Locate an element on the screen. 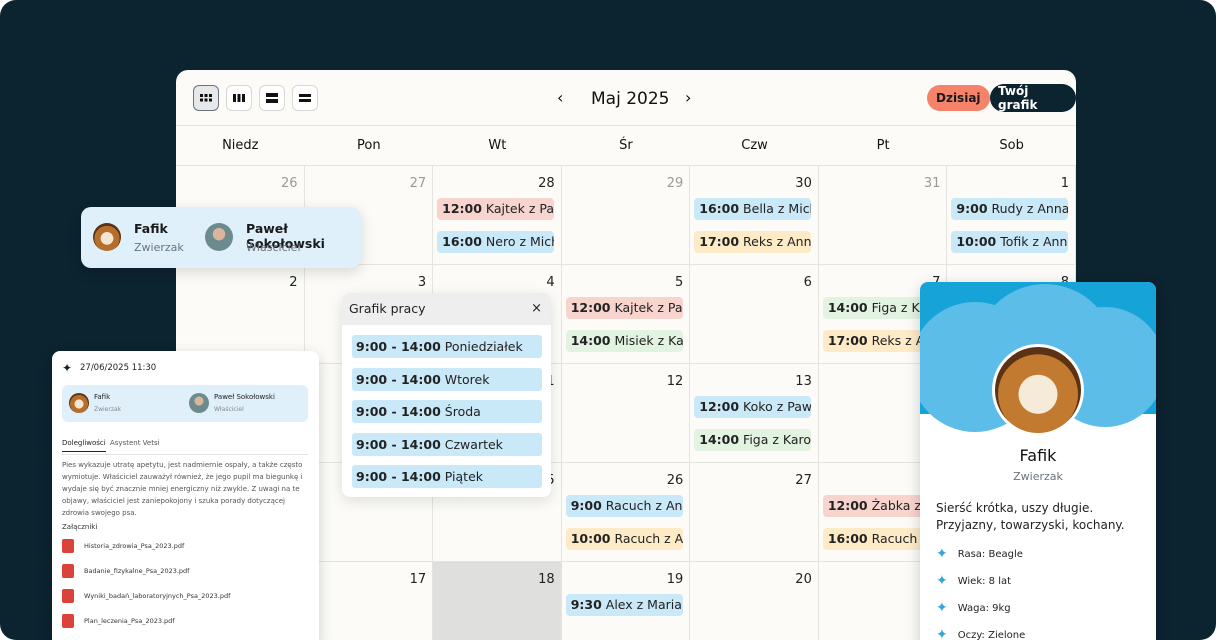 Image resolution: width=1216 pixels, height=640 pixels. prev-month-icon: ‹ is located at coordinates (560, 97).